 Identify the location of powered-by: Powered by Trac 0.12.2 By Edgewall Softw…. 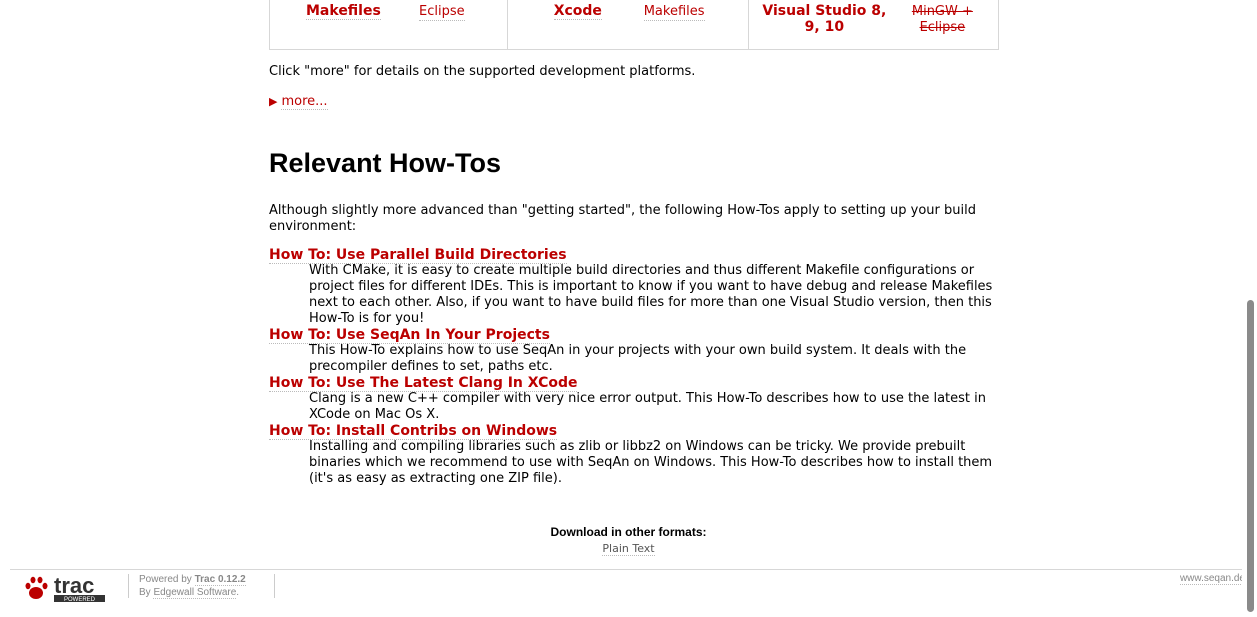
(192, 586).